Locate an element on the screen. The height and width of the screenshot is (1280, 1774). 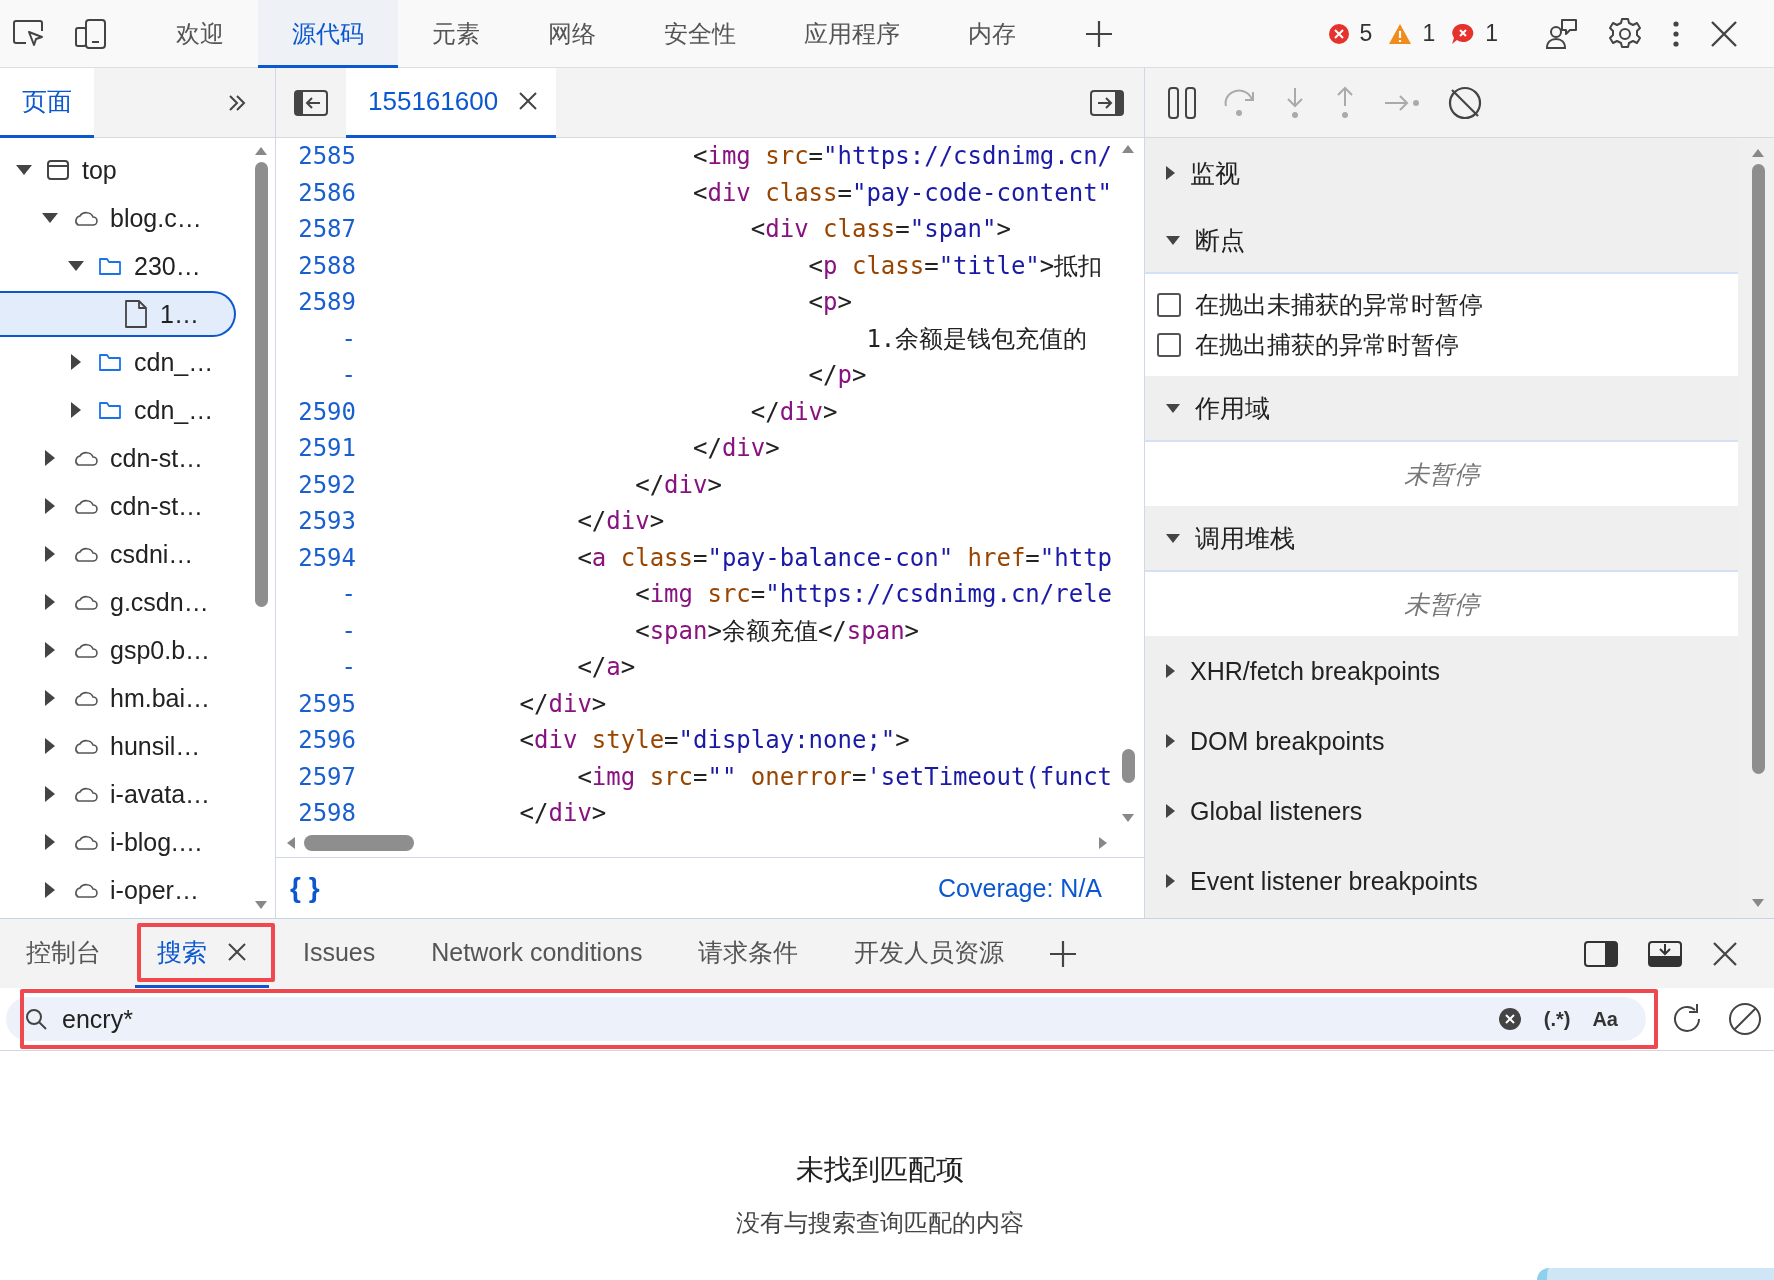
match-case-toggle: Aa is located at coordinates (1605, 1019).